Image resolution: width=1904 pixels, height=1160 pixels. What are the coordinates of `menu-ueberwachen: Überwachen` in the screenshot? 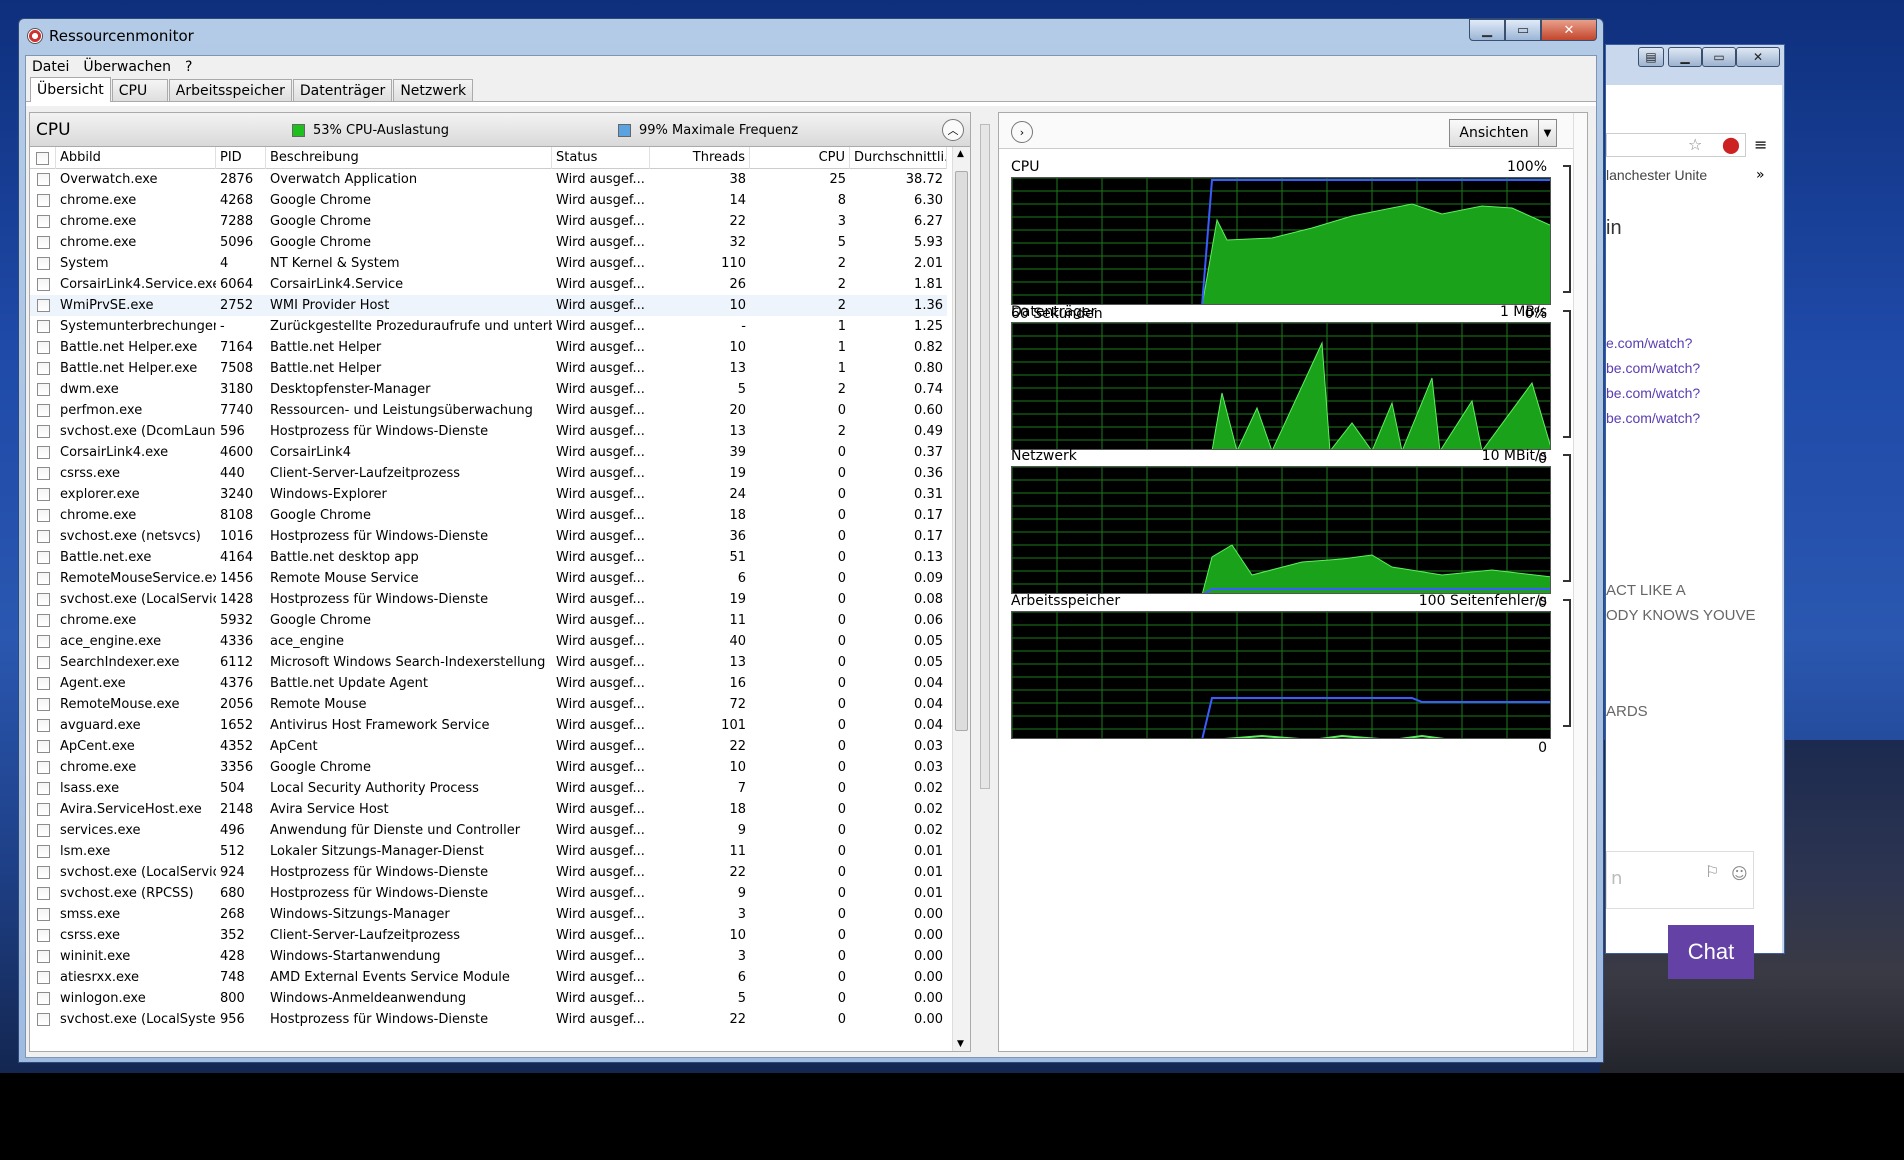 It's located at (127, 67).